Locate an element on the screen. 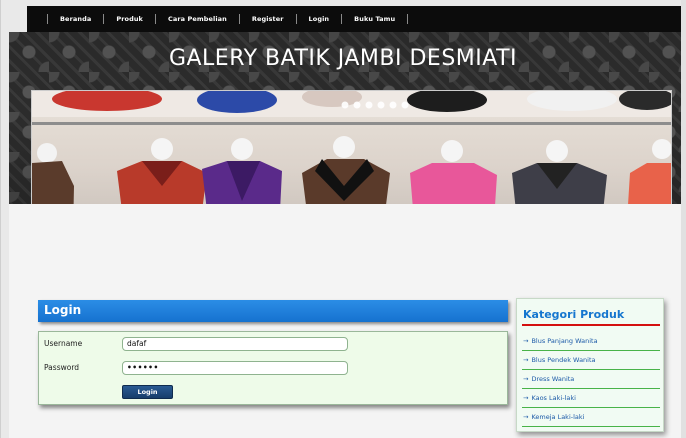 This screenshot has width=686, height=438. category-title-underline is located at coordinates (591, 325).